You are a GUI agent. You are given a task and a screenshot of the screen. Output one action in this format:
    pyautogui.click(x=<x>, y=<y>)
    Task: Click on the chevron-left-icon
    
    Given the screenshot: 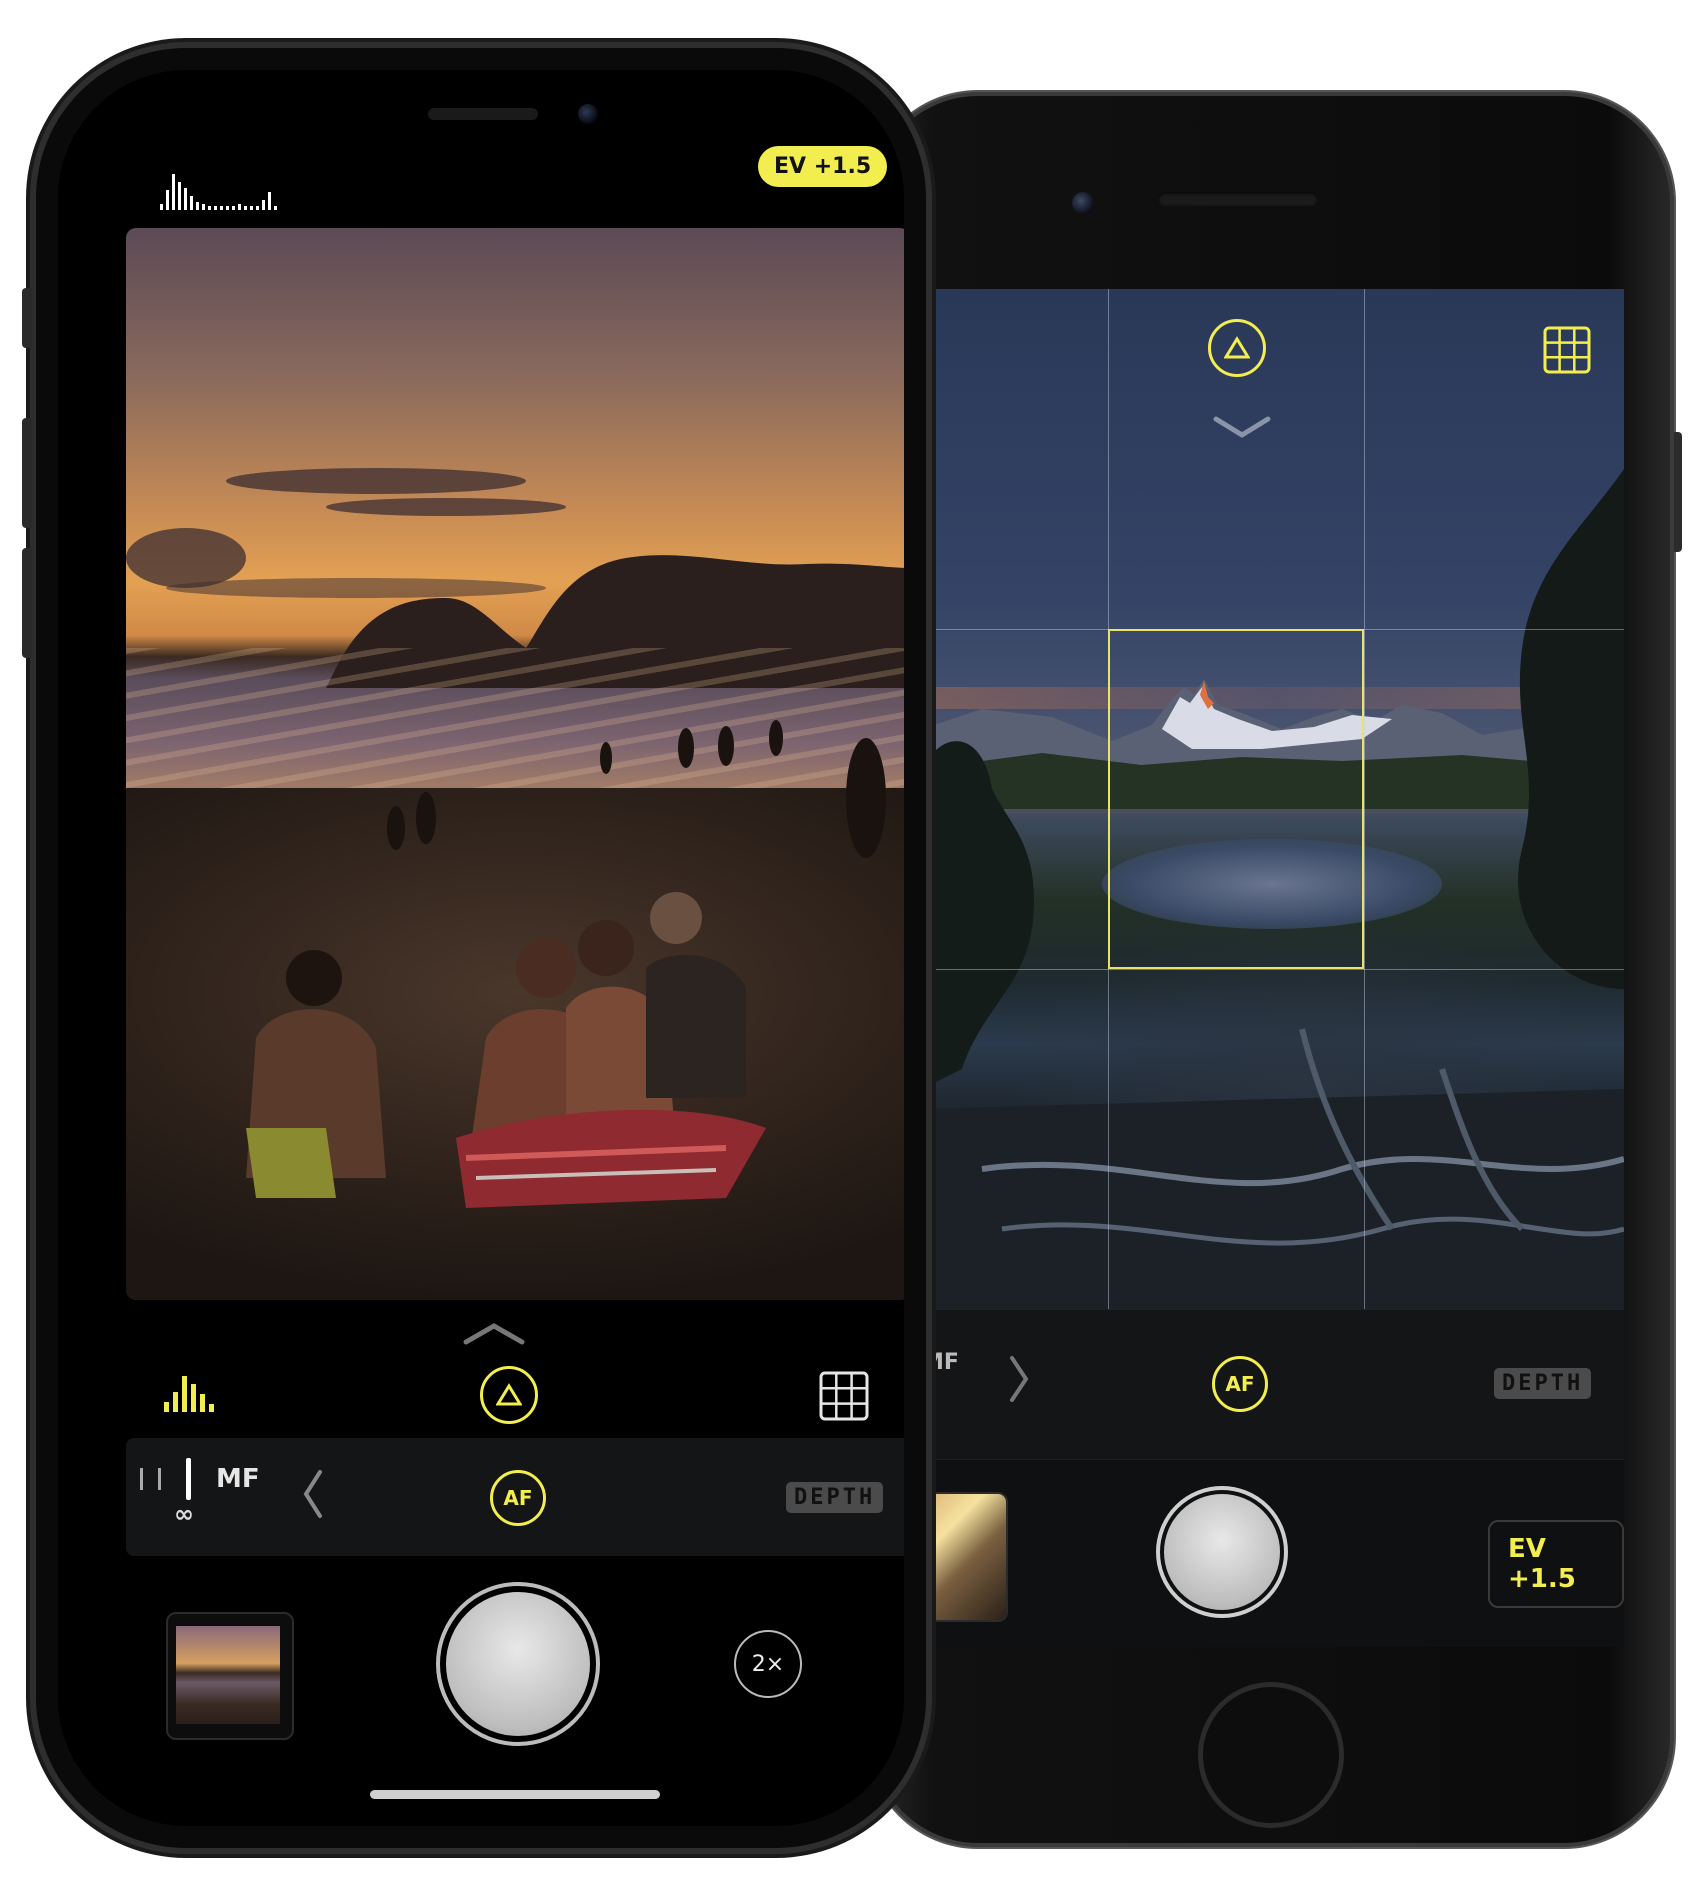 What is the action you would take?
    pyautogui.click(x=313, y=1494)
    